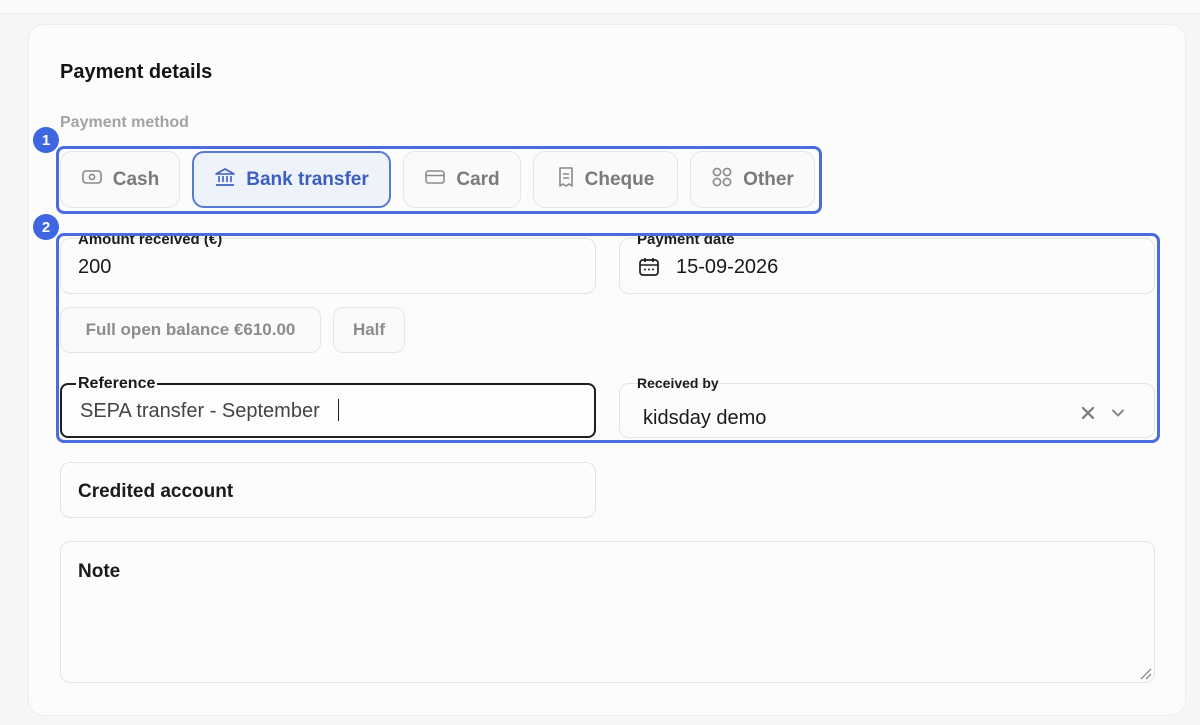 Image resolution: width=1200 pixels, height=725 pixels. I want to click on annotation-badge-2: 2, so click(46, 227).